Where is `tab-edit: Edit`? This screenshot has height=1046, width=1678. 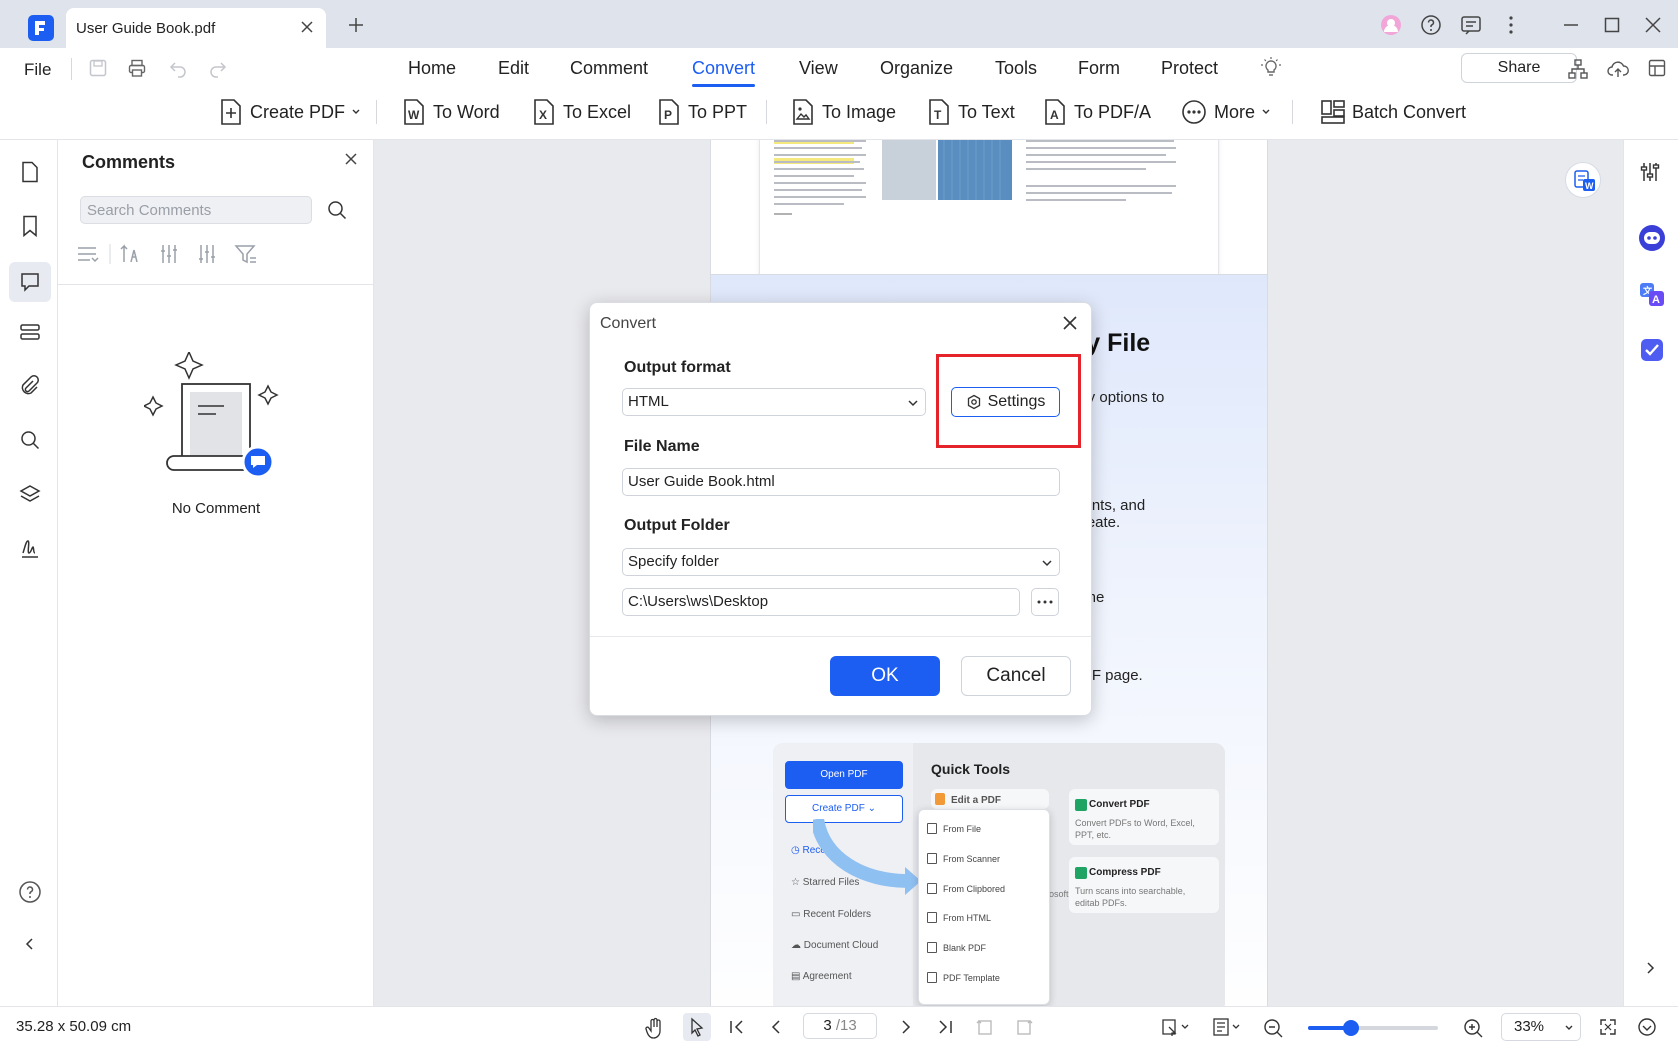 tab-edit: Edit is located at coordinates (513, 68).